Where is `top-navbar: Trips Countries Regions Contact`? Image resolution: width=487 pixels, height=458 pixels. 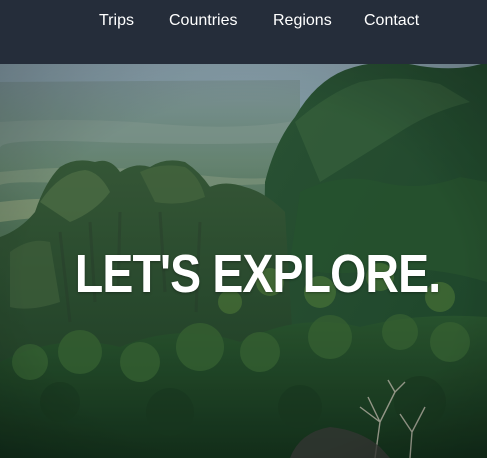
top-navbar: Trips Countries Regions Contact is located at coordinates (243, 32).